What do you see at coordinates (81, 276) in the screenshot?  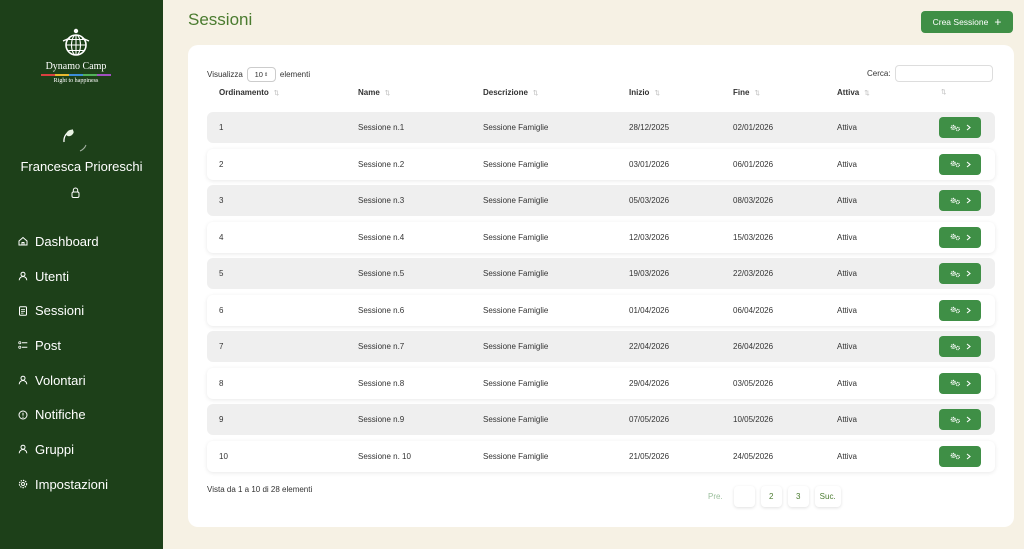 I see `sidebar-item-utenti: Utenti` at bounding box center [81, 276].